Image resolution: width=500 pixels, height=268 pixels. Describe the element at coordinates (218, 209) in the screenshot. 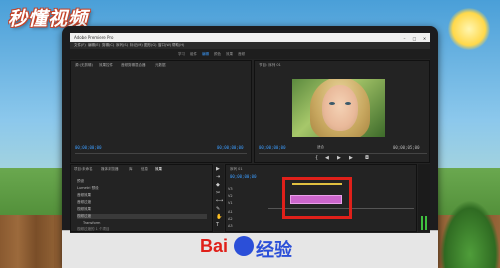

I see `pen-tool-icon: ✎` at that location.